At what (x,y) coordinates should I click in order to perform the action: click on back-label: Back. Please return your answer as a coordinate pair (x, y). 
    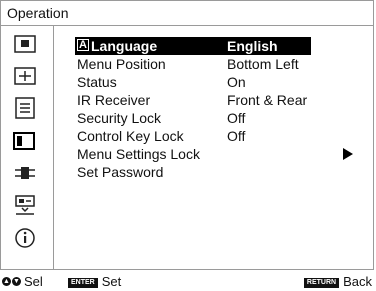
    Looking at the image, I should click on (357, 281).